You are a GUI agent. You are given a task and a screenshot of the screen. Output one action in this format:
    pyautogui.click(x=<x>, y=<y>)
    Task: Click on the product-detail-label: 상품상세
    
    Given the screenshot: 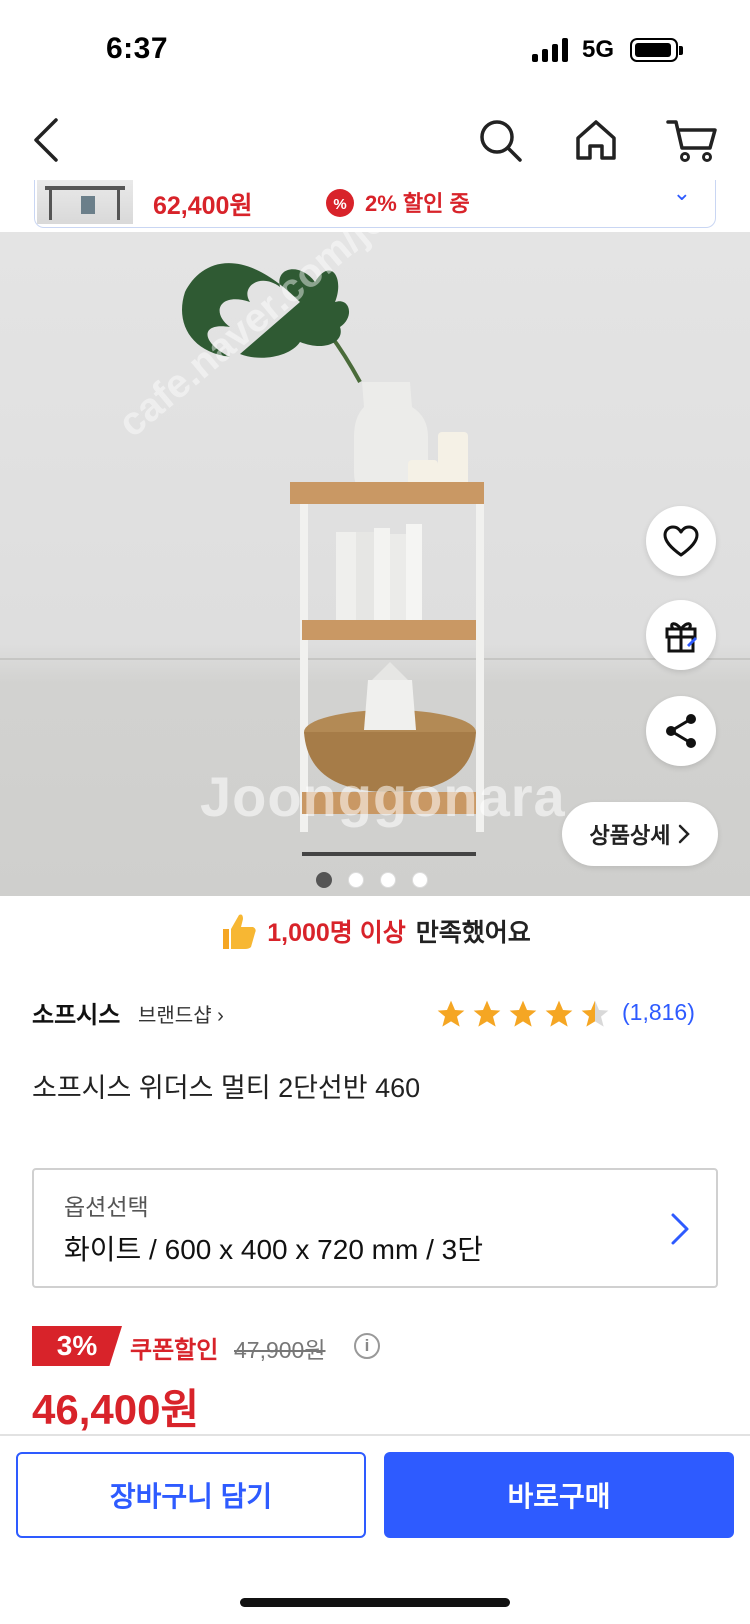 What is the action you would take?
    pyautogui.click(x=630, y=835)
    